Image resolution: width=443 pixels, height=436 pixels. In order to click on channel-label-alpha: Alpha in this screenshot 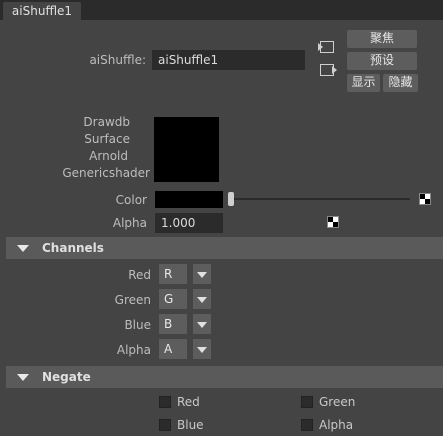, I will do `click(133, 350)`.